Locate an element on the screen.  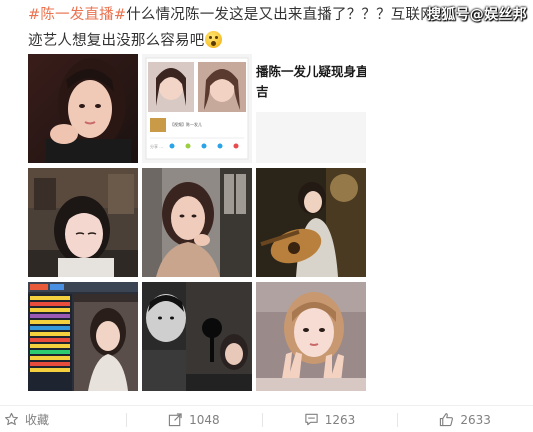
repost-count: 1048 is located at coordinates (204, 419).